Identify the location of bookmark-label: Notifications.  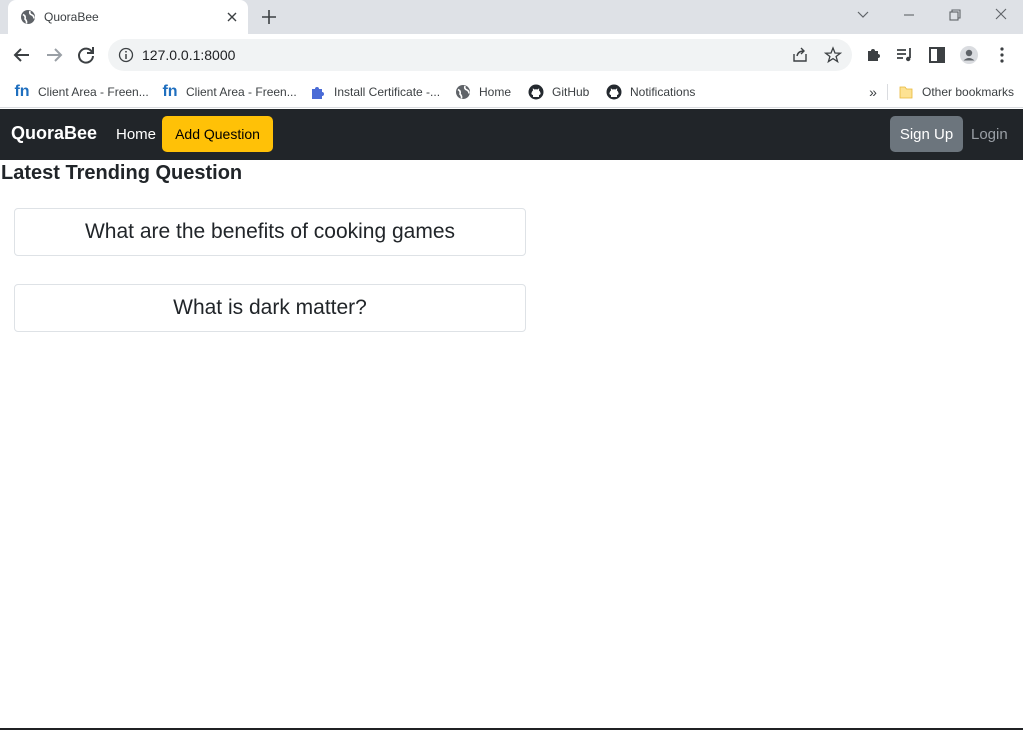
(663, 92).